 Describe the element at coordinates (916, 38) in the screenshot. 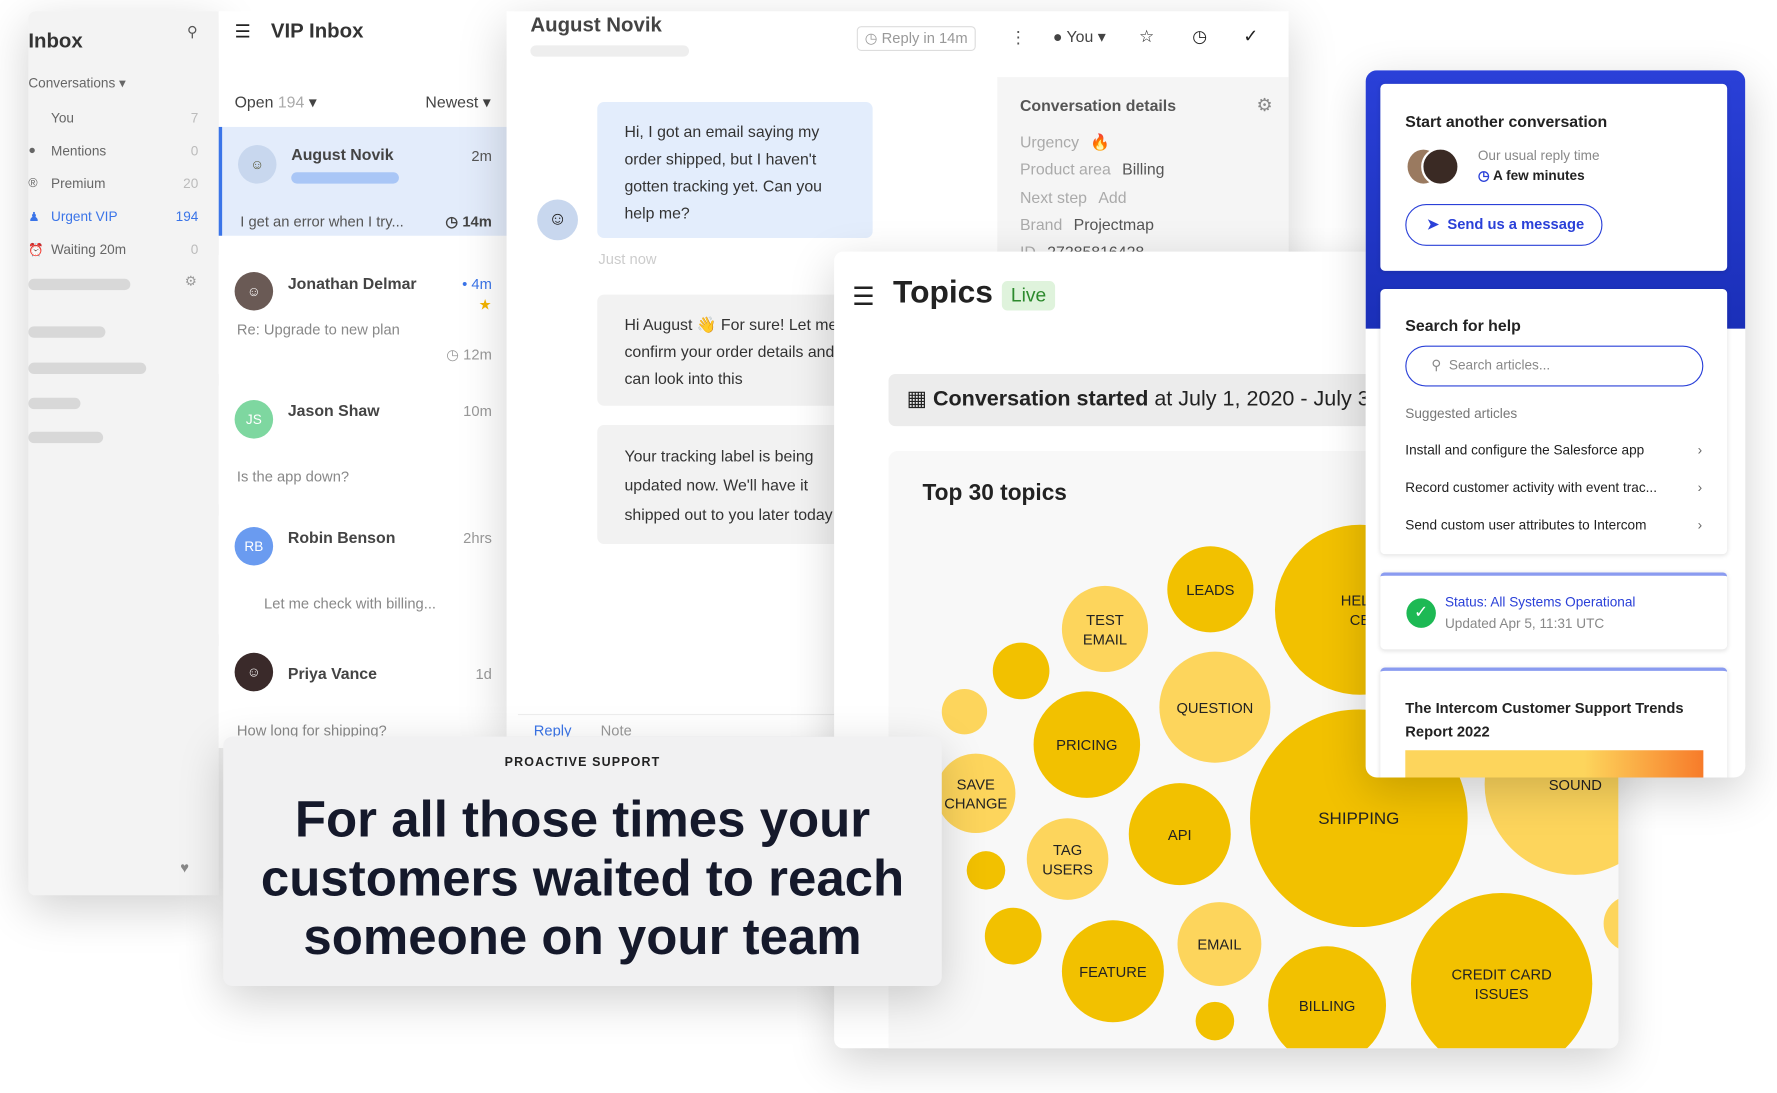

I see `reply-timer-badge: ◷ Reply in 14m` at that location.